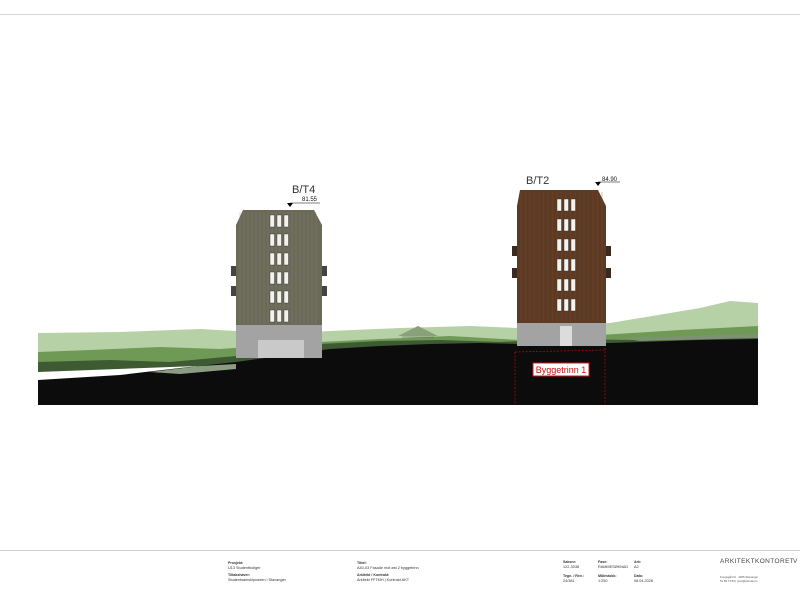  I want to click on bt4-height-value: 81.55, so click(310, 200).